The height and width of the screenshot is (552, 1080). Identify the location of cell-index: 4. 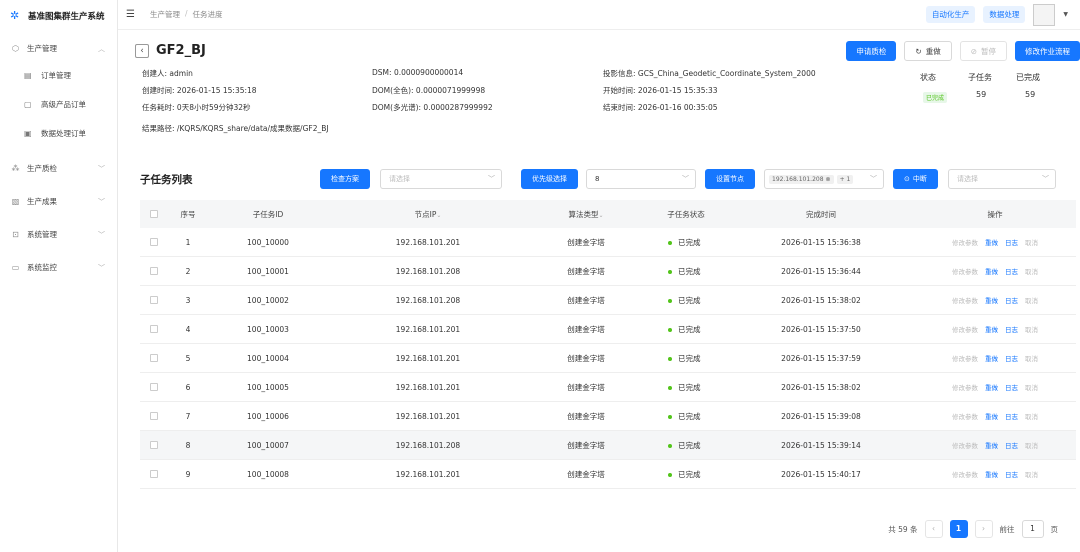
(188, 329).